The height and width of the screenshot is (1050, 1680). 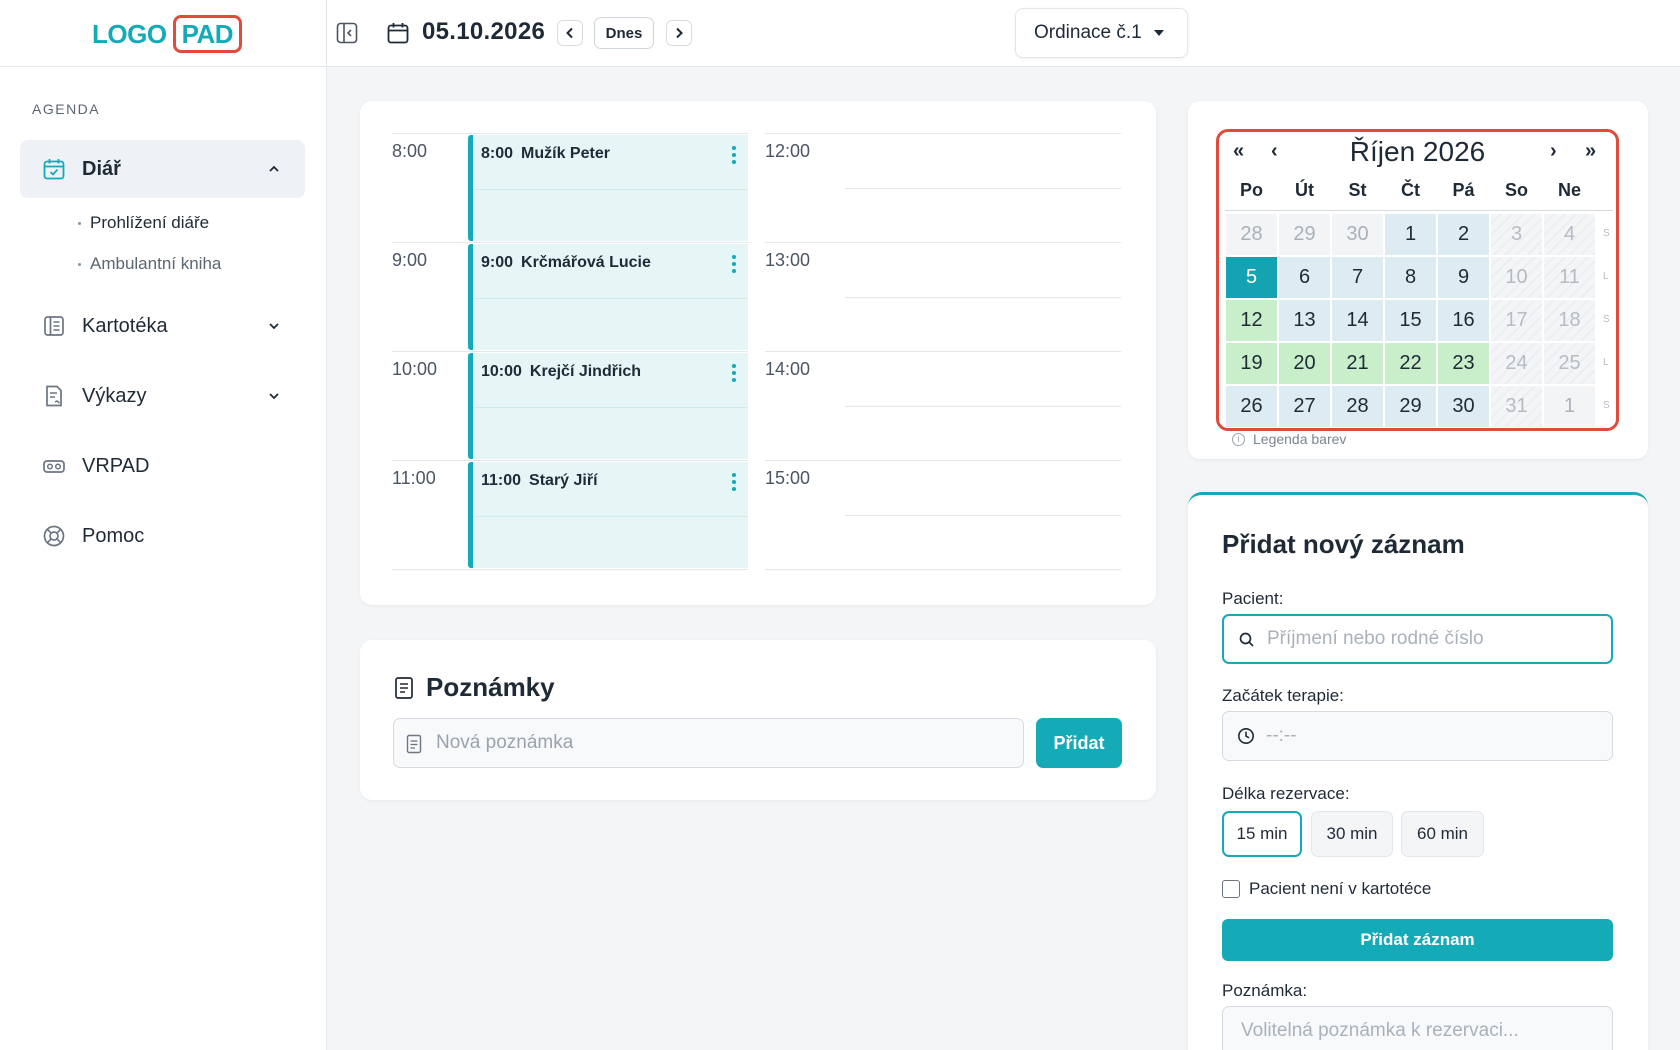 I want to click on patient-label: Pacient:, so click(x=1253, y=598).